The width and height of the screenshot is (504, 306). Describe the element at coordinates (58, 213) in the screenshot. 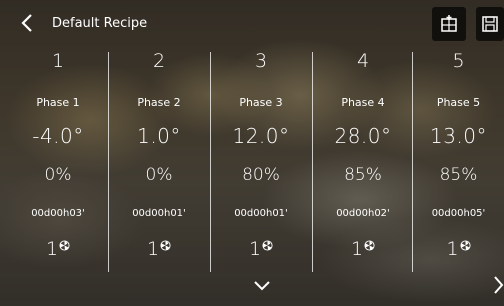

I see `phase-duration: 00d00h03'` at that location.